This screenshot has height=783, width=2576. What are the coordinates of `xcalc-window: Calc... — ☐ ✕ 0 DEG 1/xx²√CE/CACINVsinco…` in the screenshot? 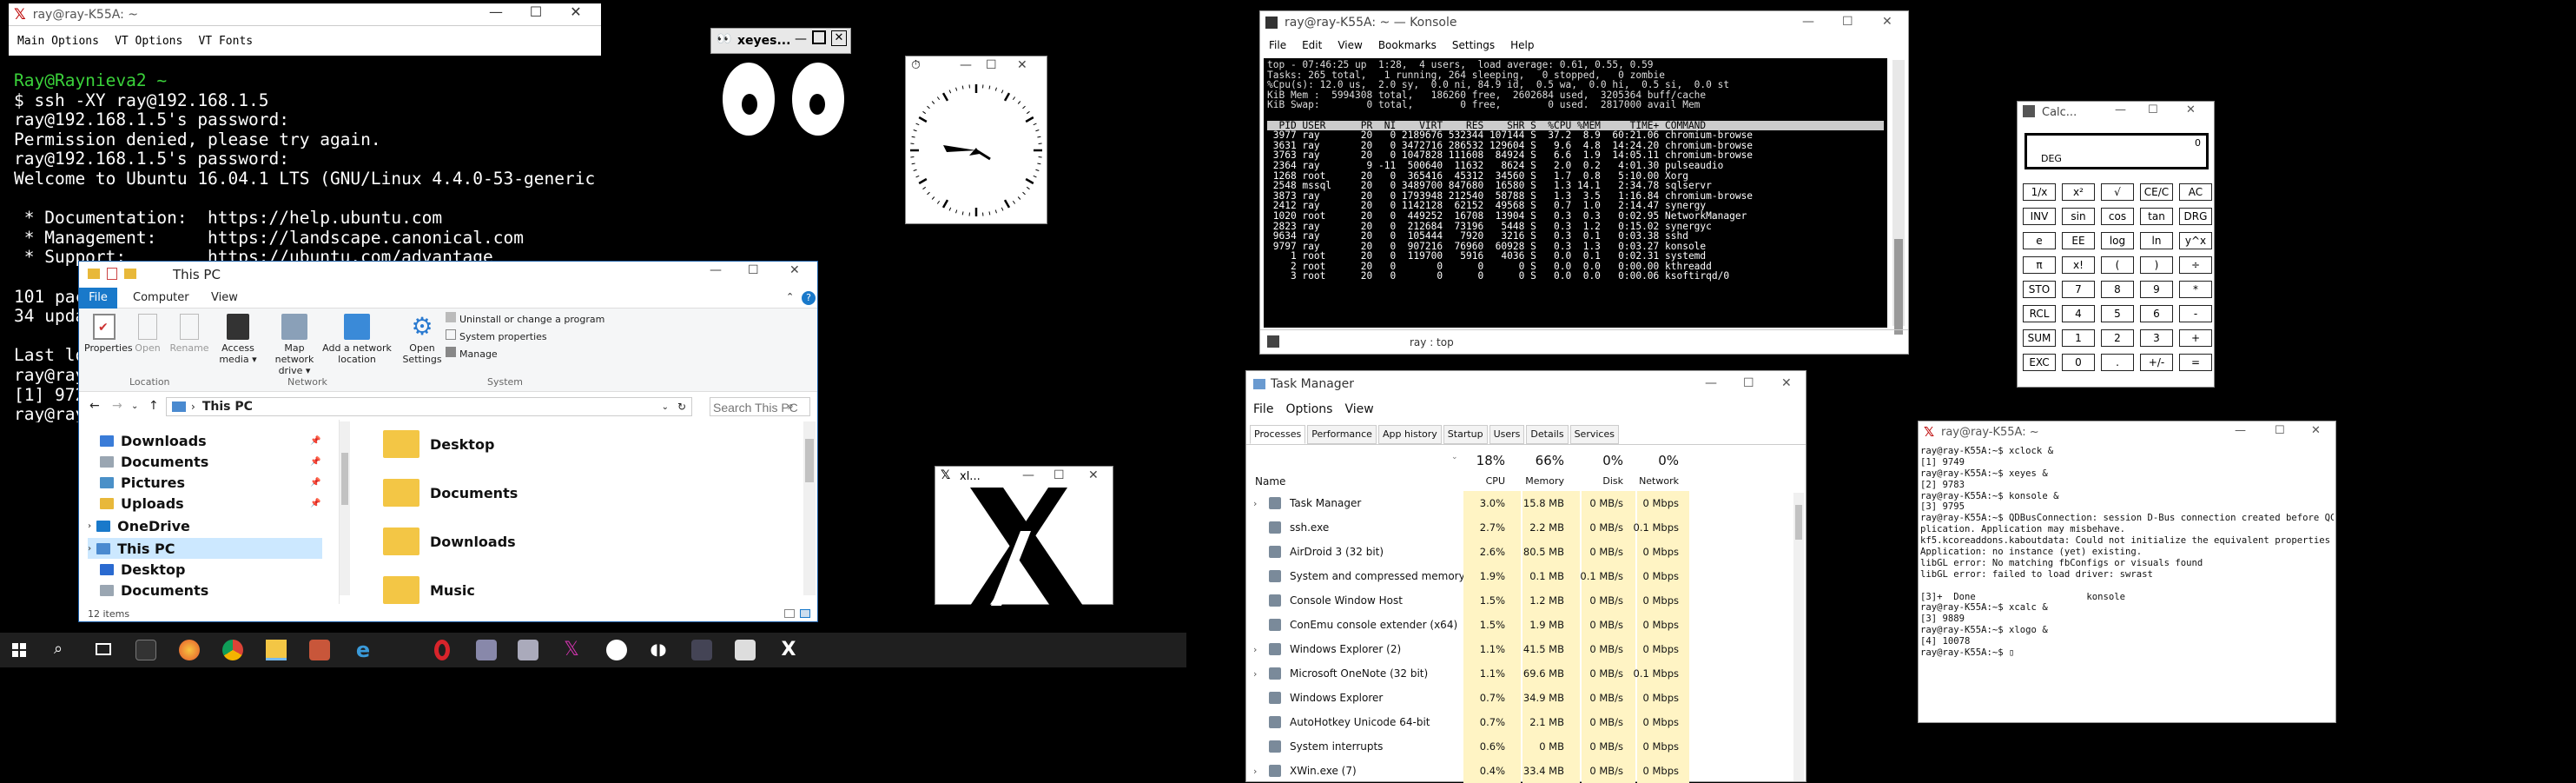 It's located at (2116, 245).